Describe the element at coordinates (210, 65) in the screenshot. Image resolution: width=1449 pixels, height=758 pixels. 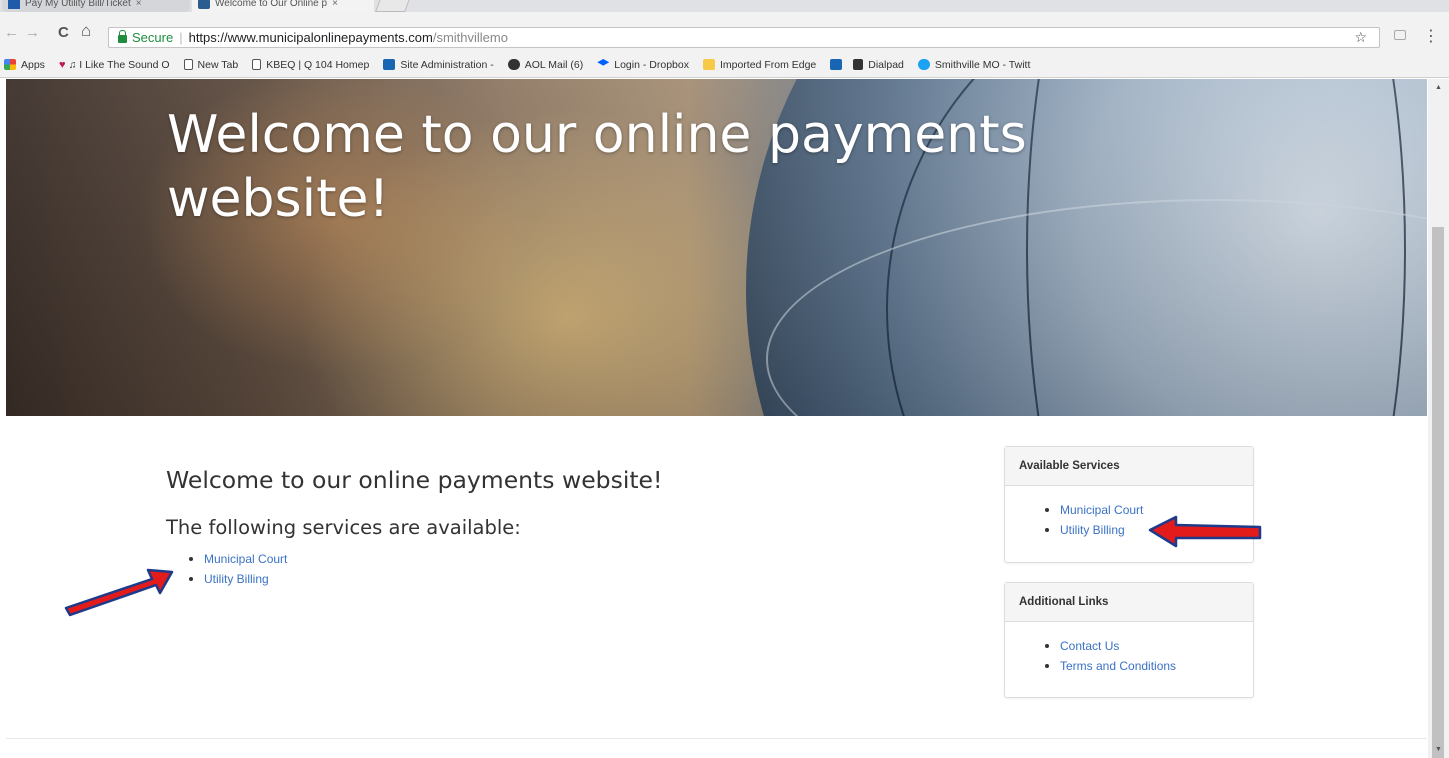
I see `bookmark-new-tab: New Tab` at that location.